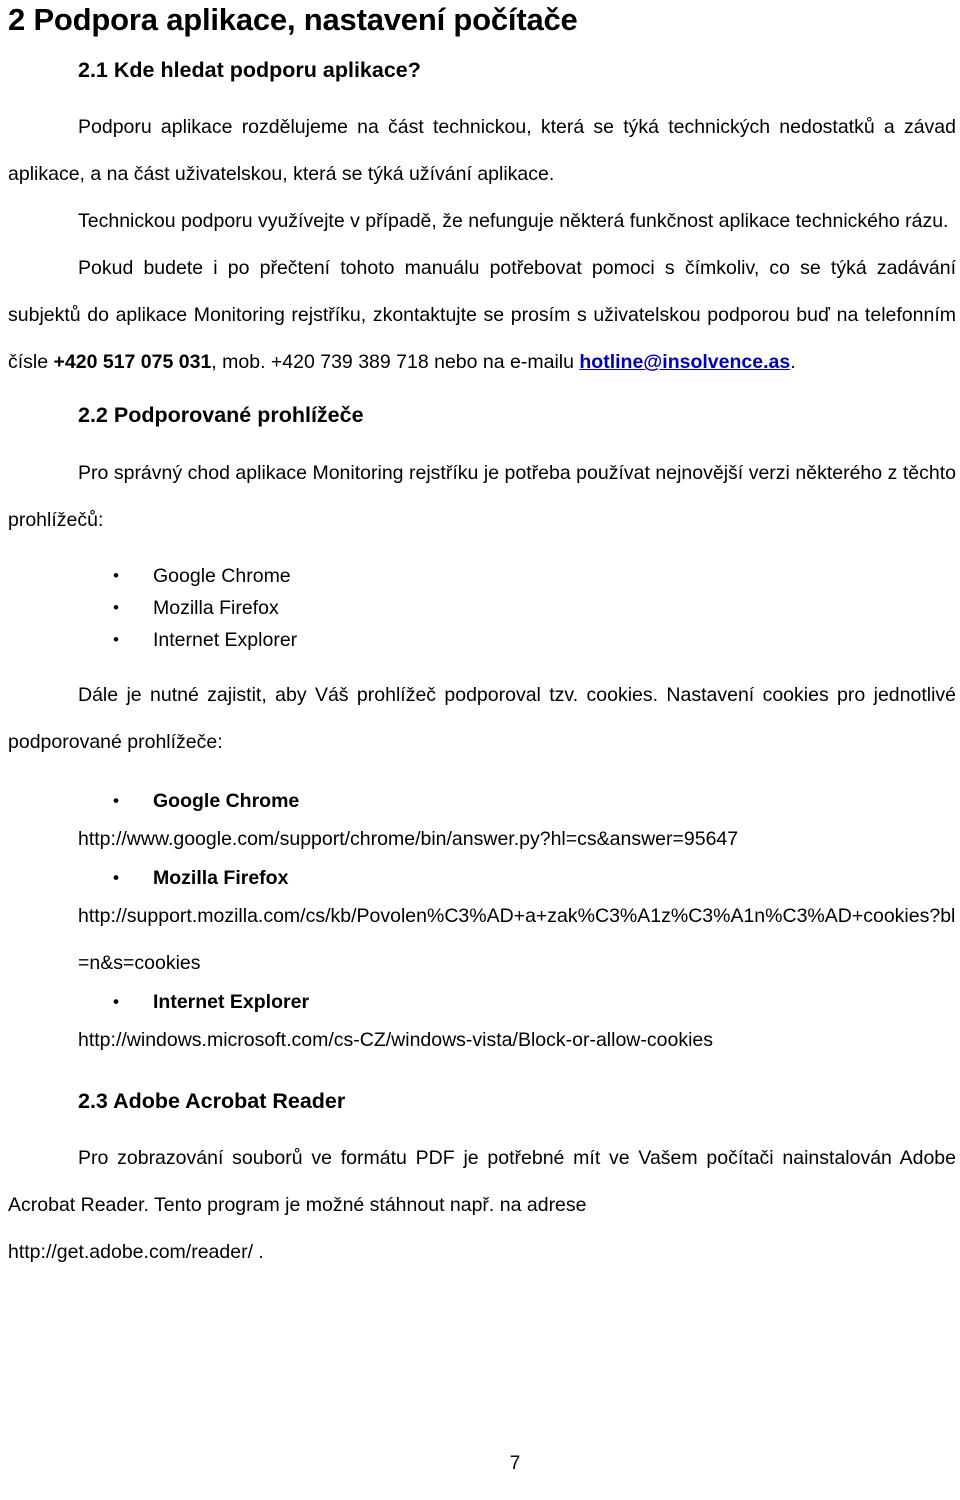 The height and width of the screenshot is (1500, 960). Describe the element at coordinates (212, 1100) in the screenshot. I see `heading-2-3: 2.3 Adobe Acrobat Reader` at that location.